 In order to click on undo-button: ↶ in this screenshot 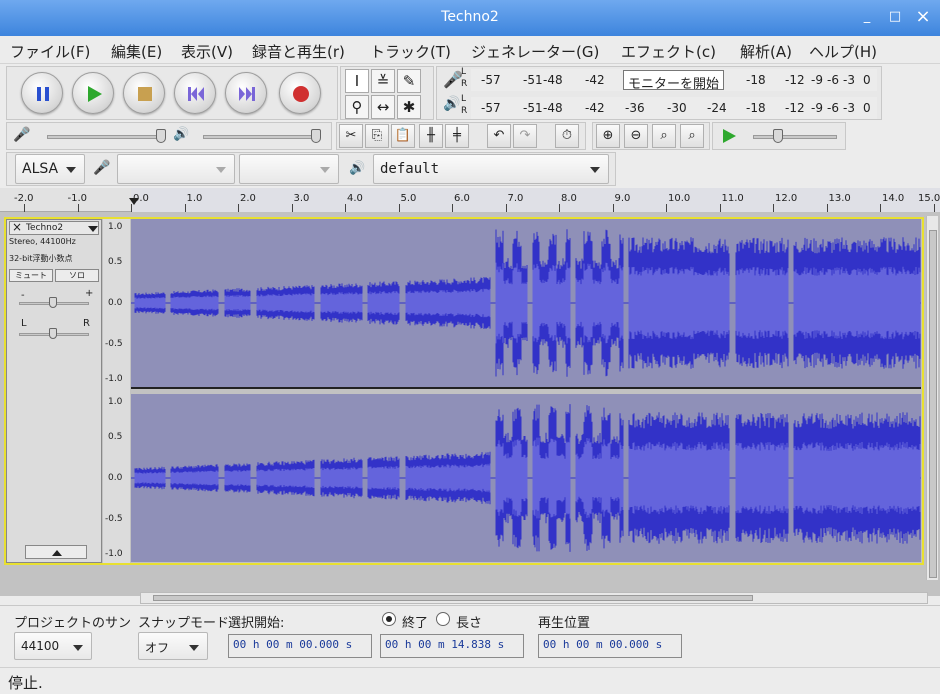, I will do `click(499, 136)`.